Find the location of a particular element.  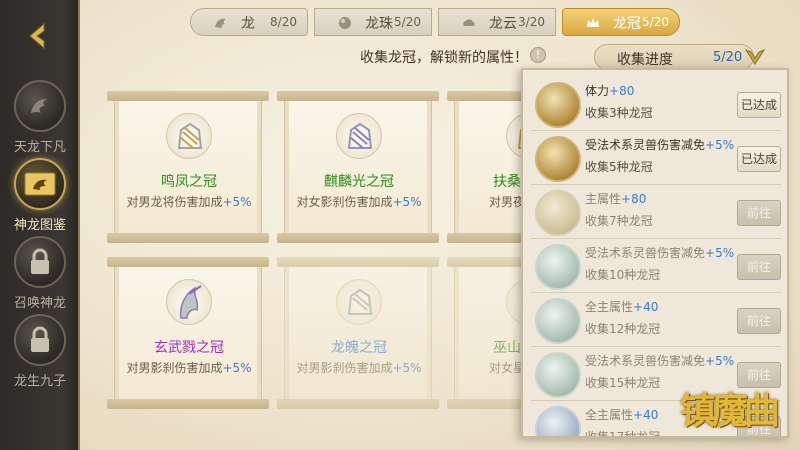

tab-cloud: 龙云 3/20 is located at coordinates (497, 22).